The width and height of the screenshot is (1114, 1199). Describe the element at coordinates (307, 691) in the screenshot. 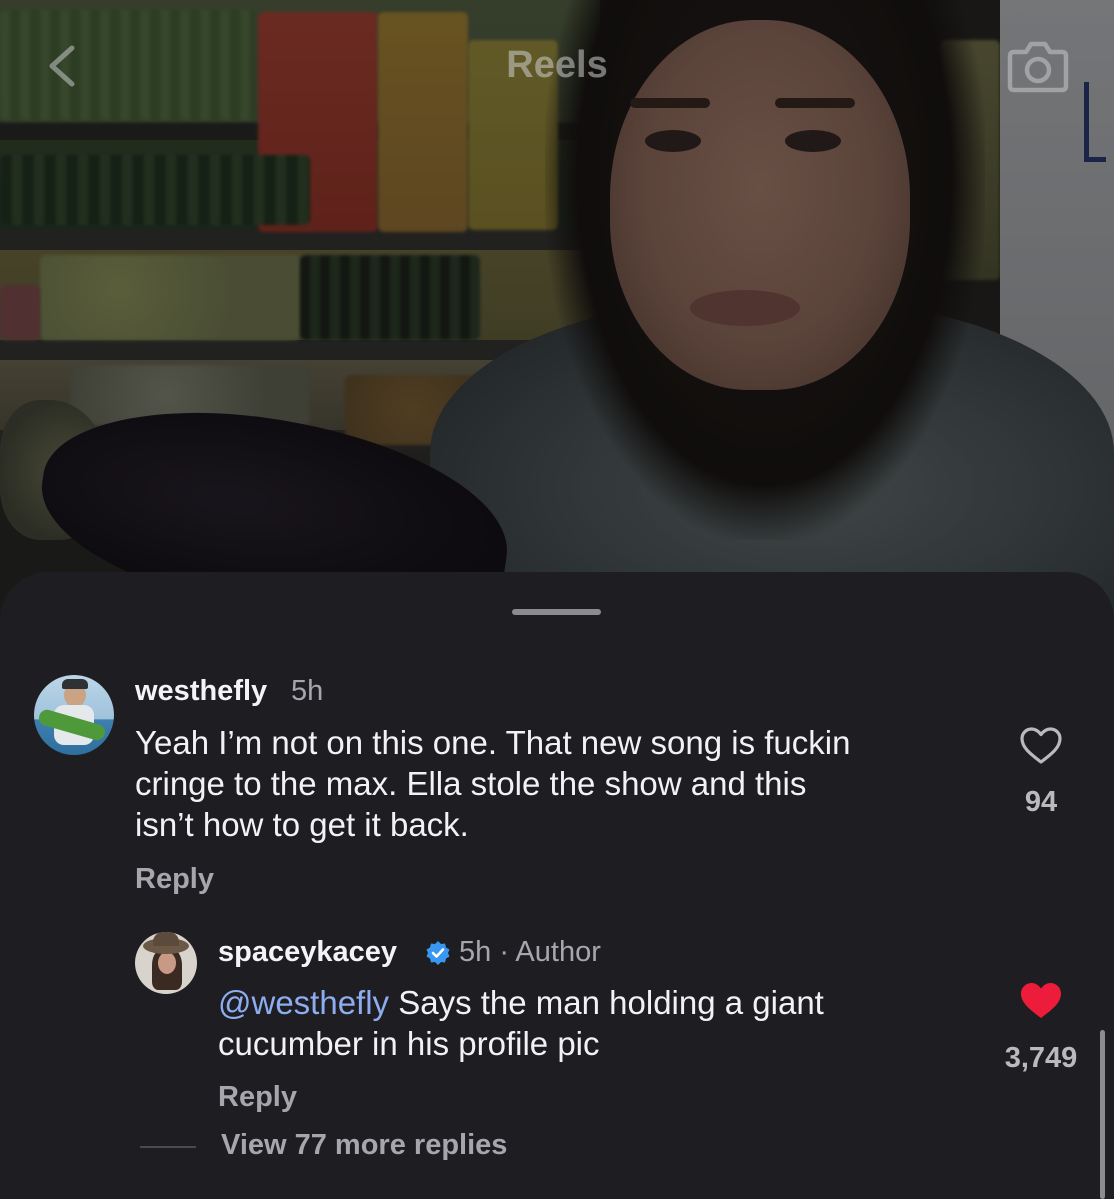

I see `comment-time: 5h` at that location.